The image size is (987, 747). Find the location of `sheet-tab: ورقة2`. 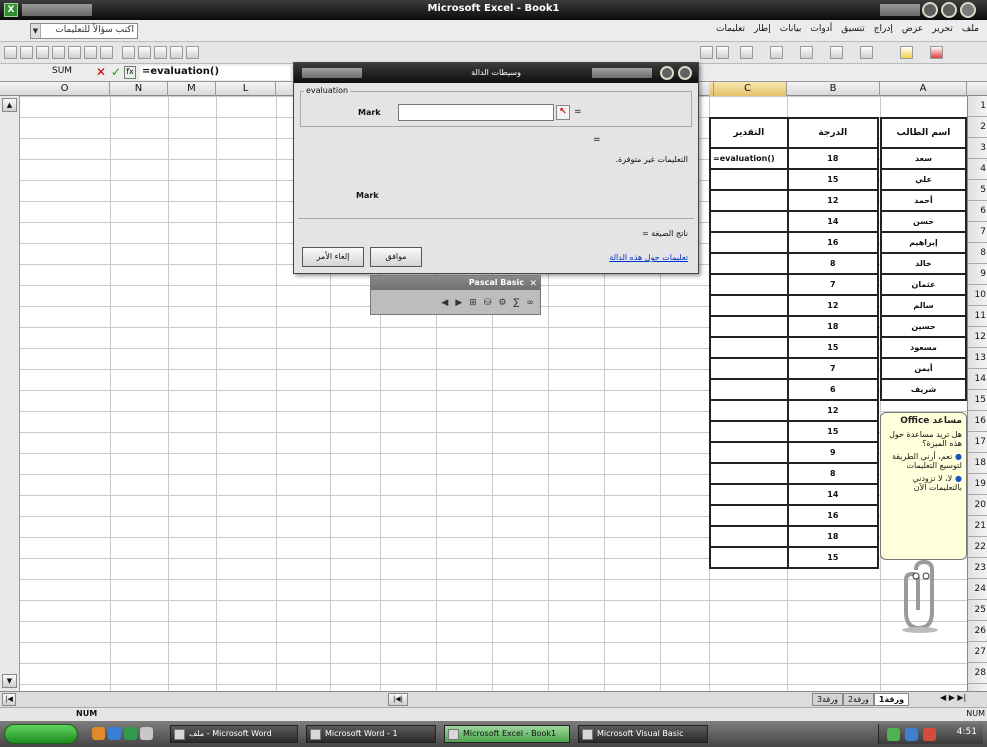

sheet-tab: ورقة2 is located at coordinates (858, 699).